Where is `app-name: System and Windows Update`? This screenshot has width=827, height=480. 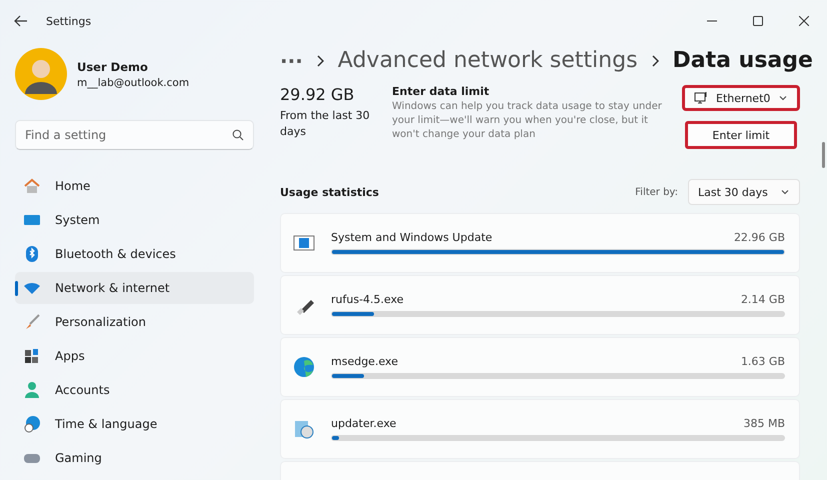 app-name: System and Windows Update is located at coordinates (411, 237).